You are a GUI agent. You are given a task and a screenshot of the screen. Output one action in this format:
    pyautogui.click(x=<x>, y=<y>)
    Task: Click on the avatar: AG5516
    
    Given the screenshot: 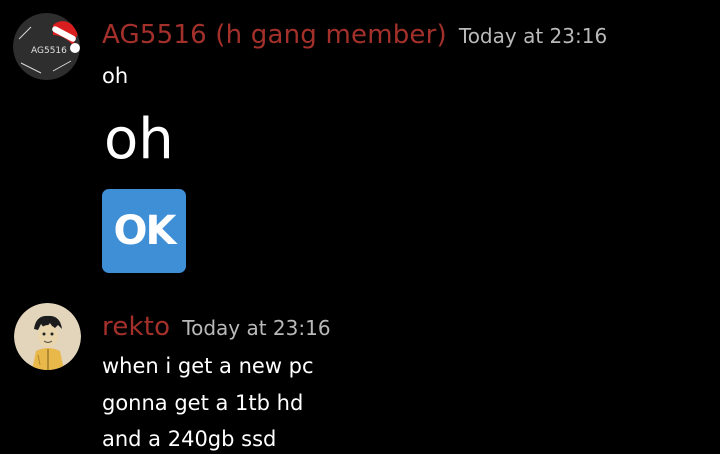 What is the action you would take?
    pyautogui.click(x=46, y=46)
    